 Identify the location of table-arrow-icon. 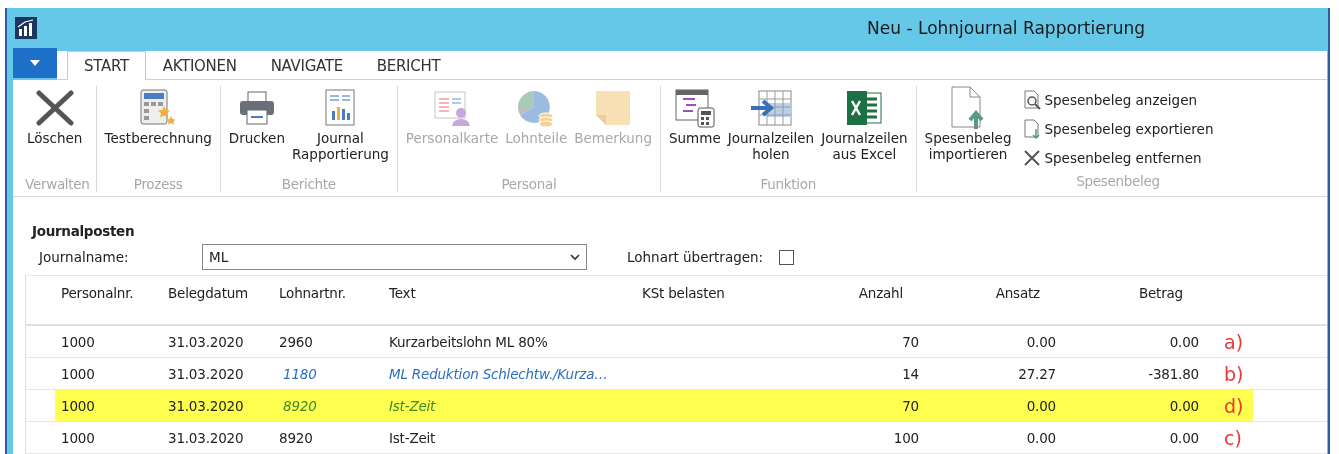
(770, 108).